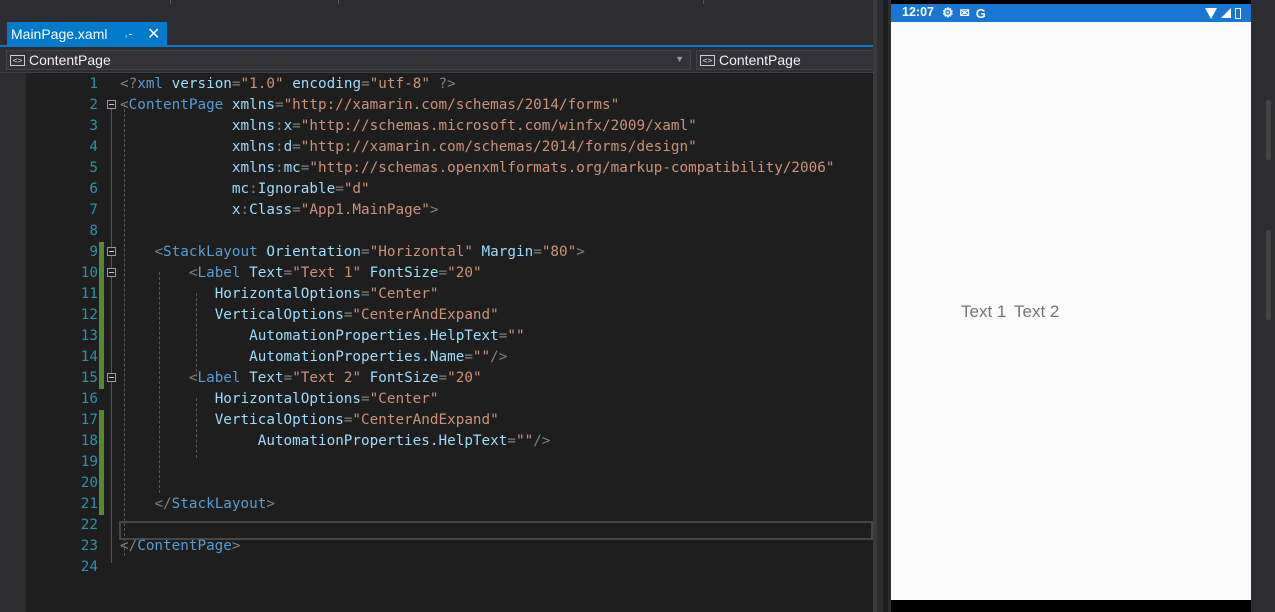 This screenshot has height=612, width=1275. I want to click on power-button, so click(1268, 275).